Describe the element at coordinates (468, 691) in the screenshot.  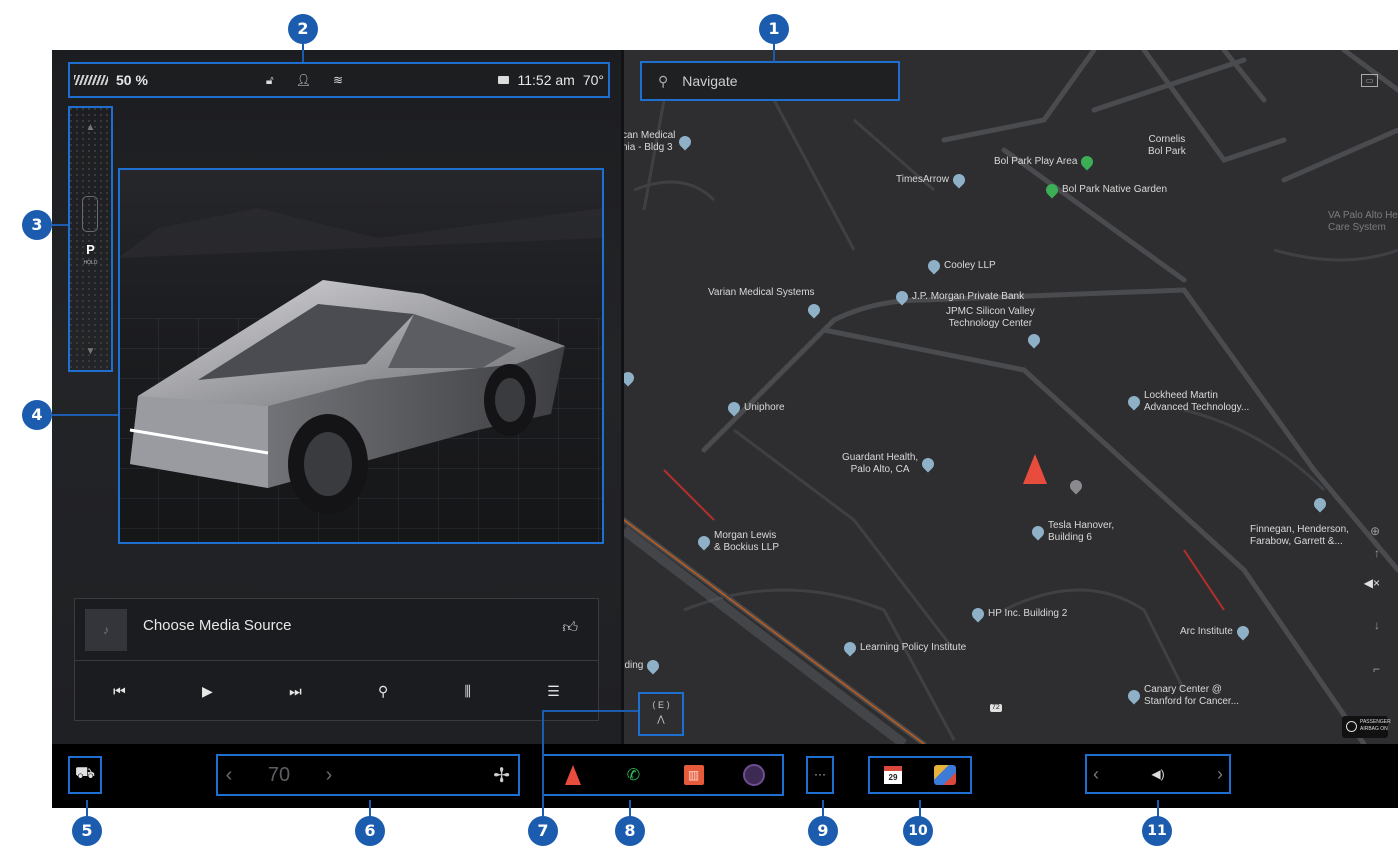
I see `equalizer-icon: ⫼` at that location.